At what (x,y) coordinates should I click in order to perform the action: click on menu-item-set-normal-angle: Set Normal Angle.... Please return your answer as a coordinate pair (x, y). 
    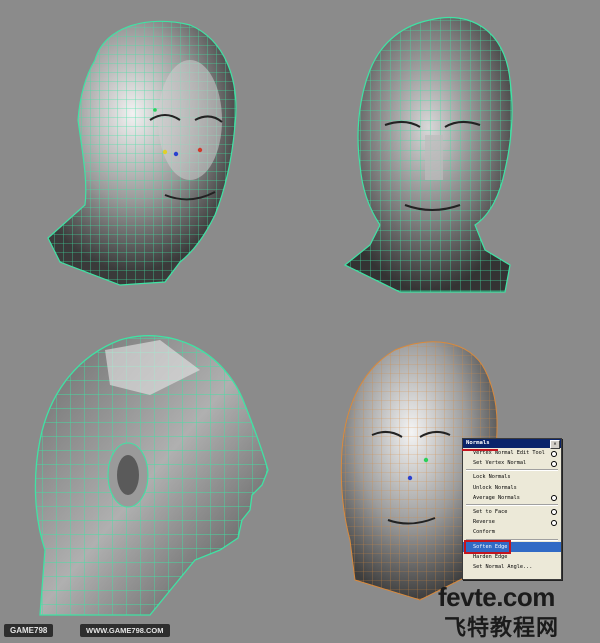
    Looking at the image, I should click on (512, 567).